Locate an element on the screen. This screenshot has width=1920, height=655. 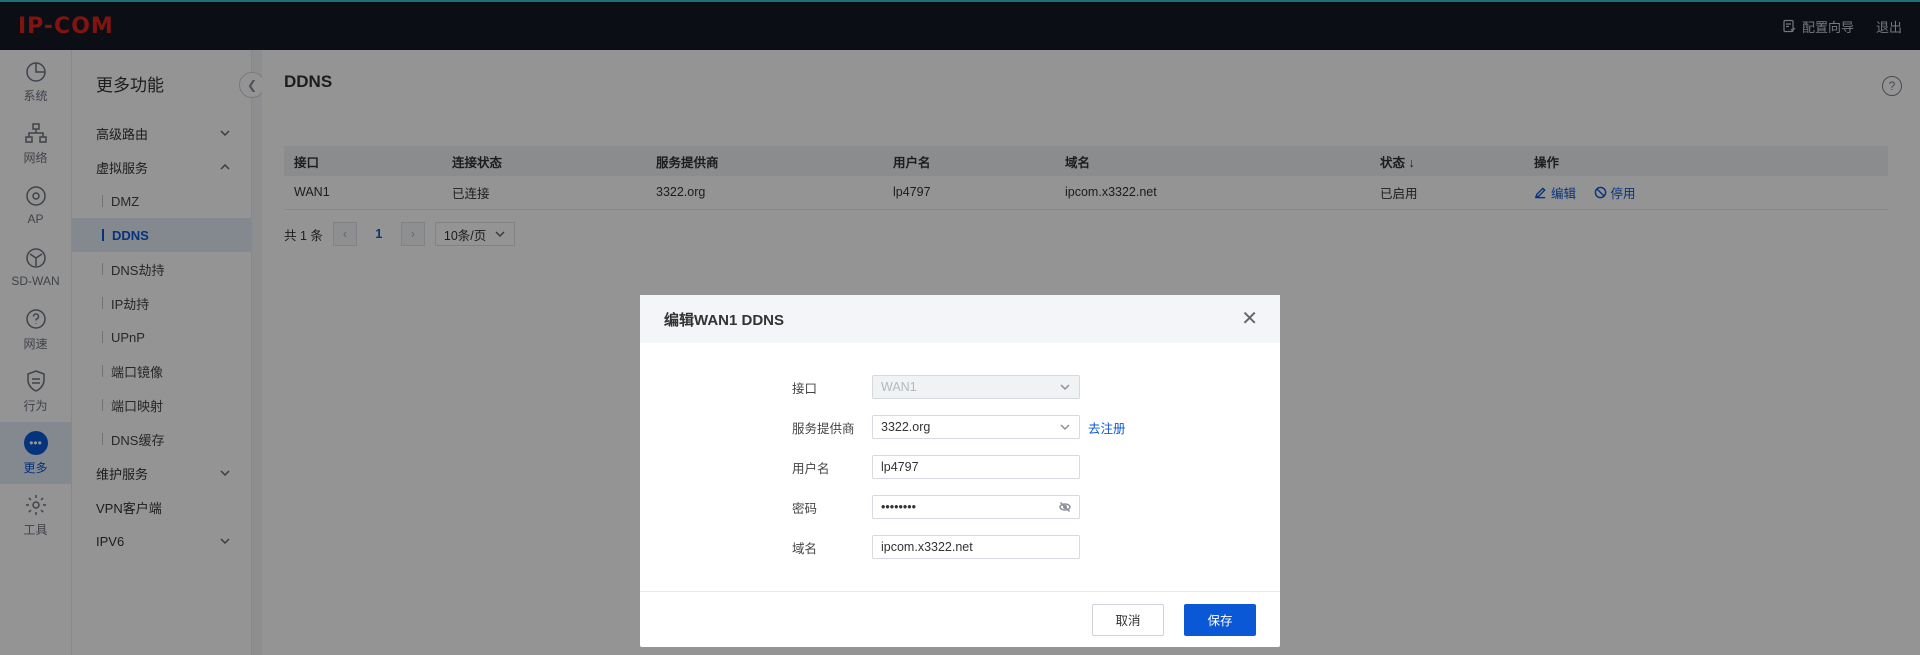
password-field-wrap: •••••••• is located at coordinates (976, 507).